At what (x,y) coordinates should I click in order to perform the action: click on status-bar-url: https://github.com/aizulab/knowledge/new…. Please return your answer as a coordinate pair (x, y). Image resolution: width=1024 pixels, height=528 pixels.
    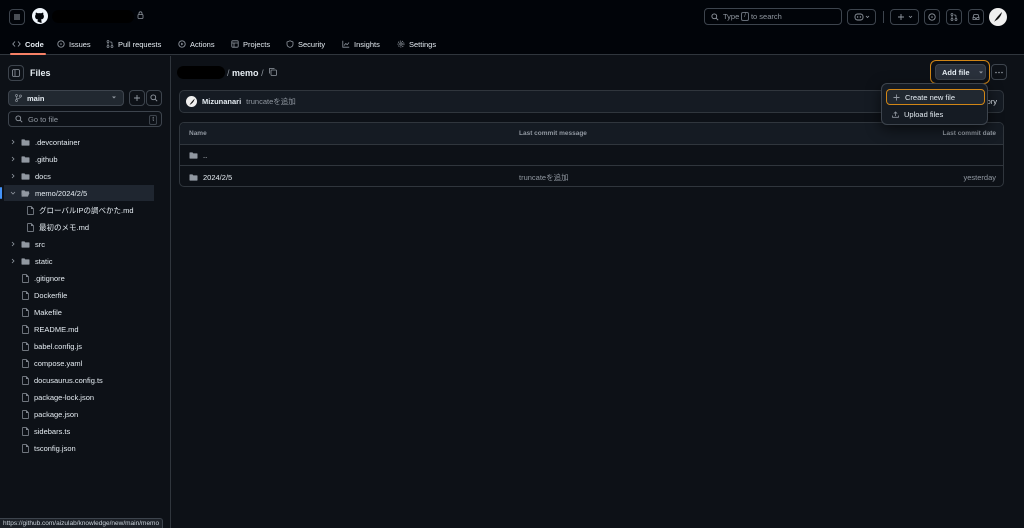
    Looking at the image, I should click on (82, 523).